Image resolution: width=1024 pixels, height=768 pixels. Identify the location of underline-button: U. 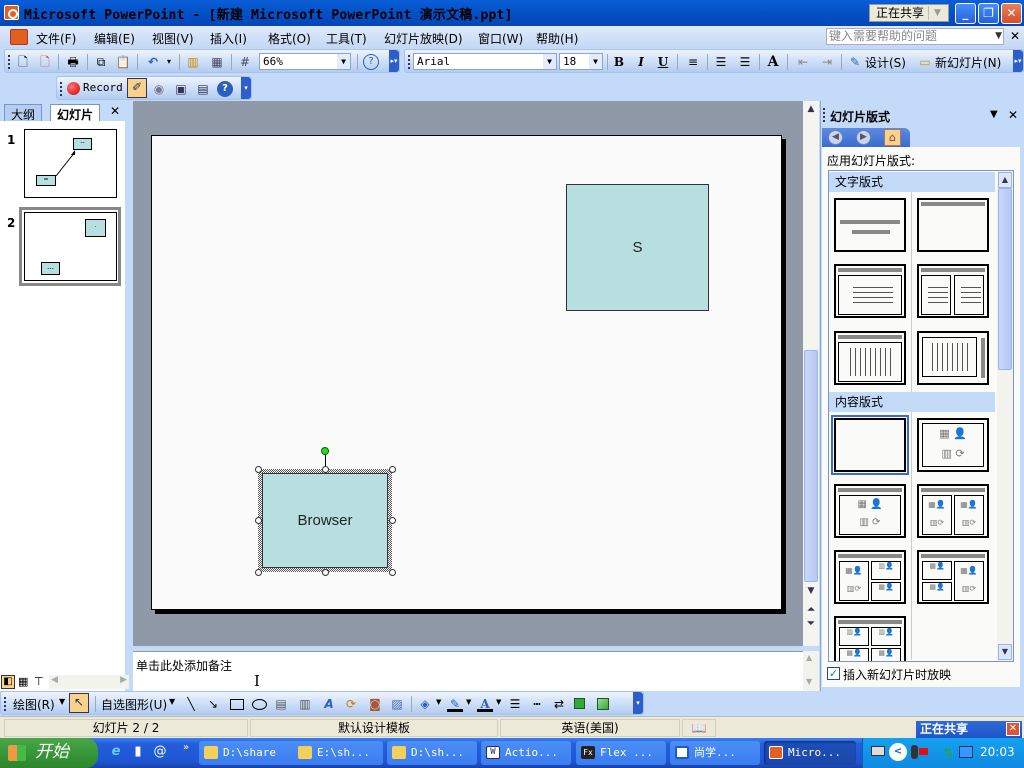
(663, 62).